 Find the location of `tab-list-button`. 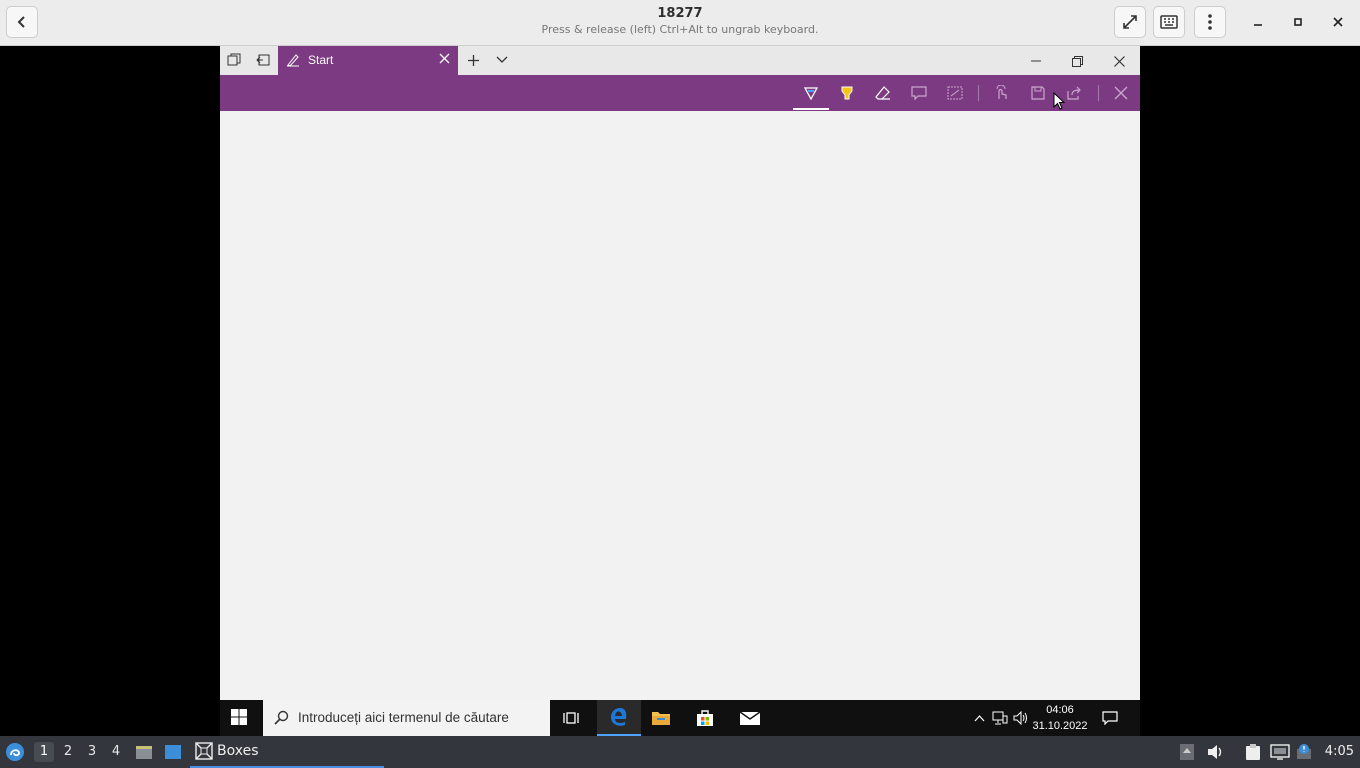

tab-list-button is located at coordinates (234, 60).